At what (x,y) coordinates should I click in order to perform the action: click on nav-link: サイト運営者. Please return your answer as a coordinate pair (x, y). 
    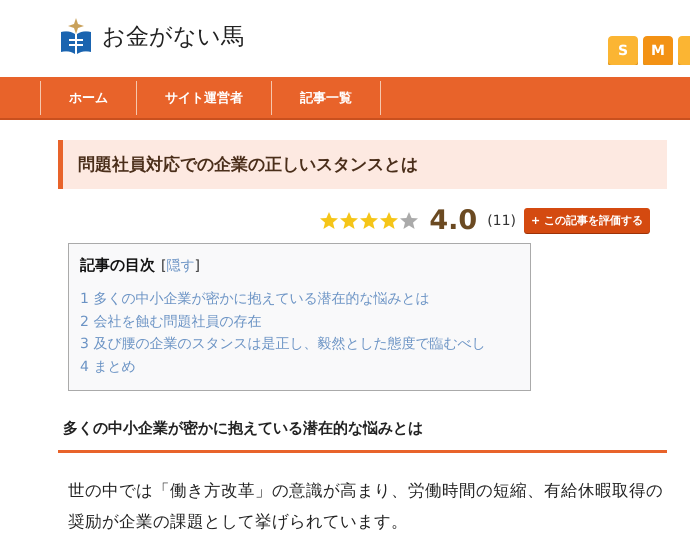
    Looking at the image, I should click on (203, 97).